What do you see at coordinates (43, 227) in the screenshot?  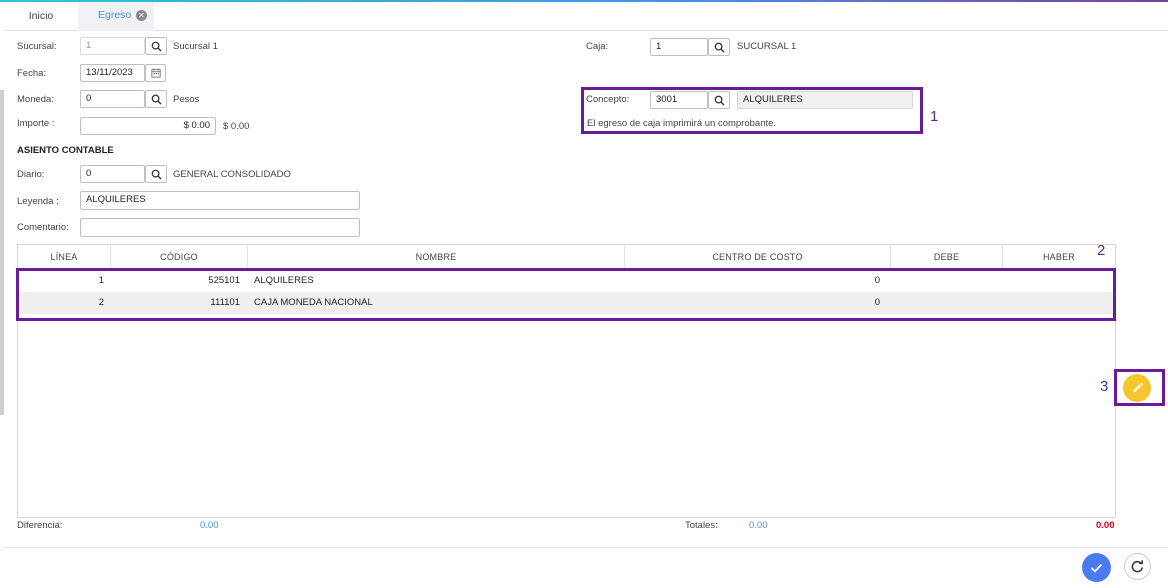 I see `comentario-label: Comentario:` at bounding box center [43, 227].